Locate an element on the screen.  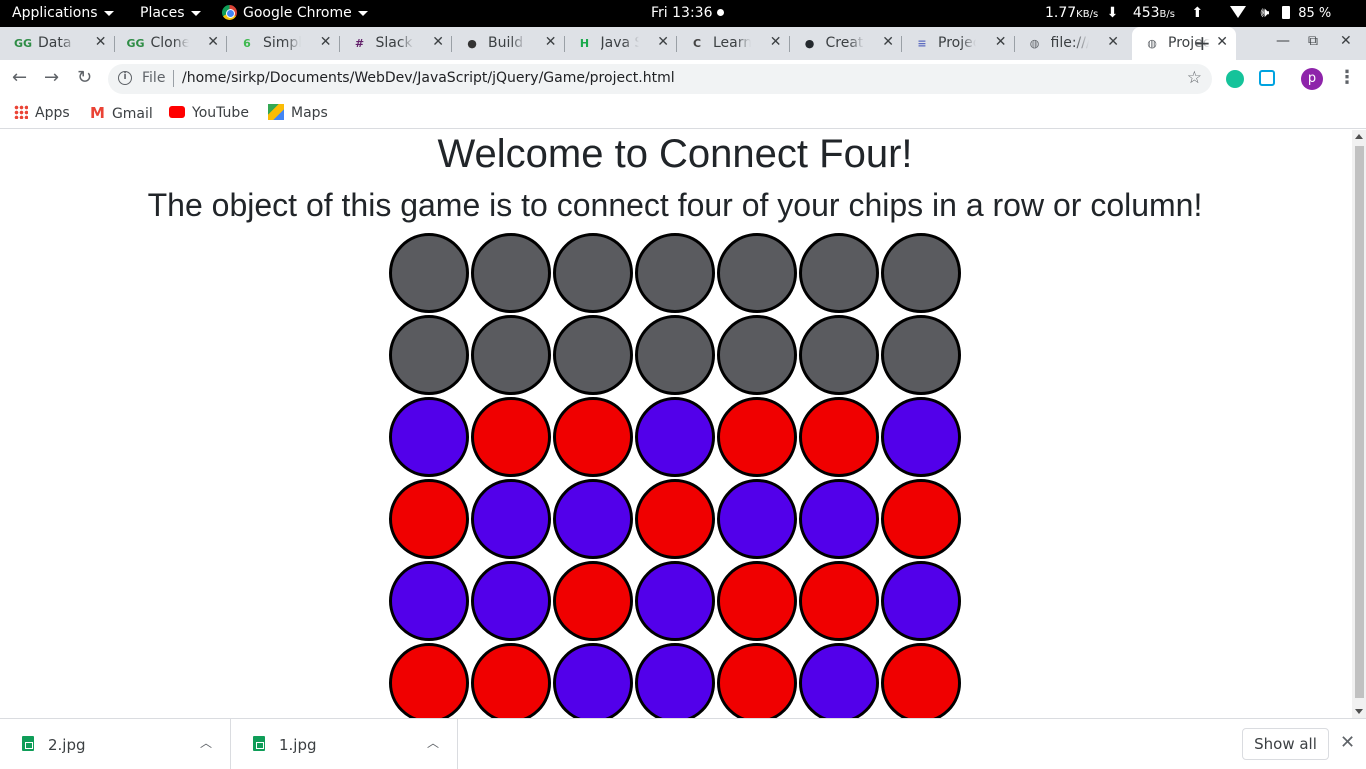
tab-item: H Java S ✕ is located at coordinates (621, 43).